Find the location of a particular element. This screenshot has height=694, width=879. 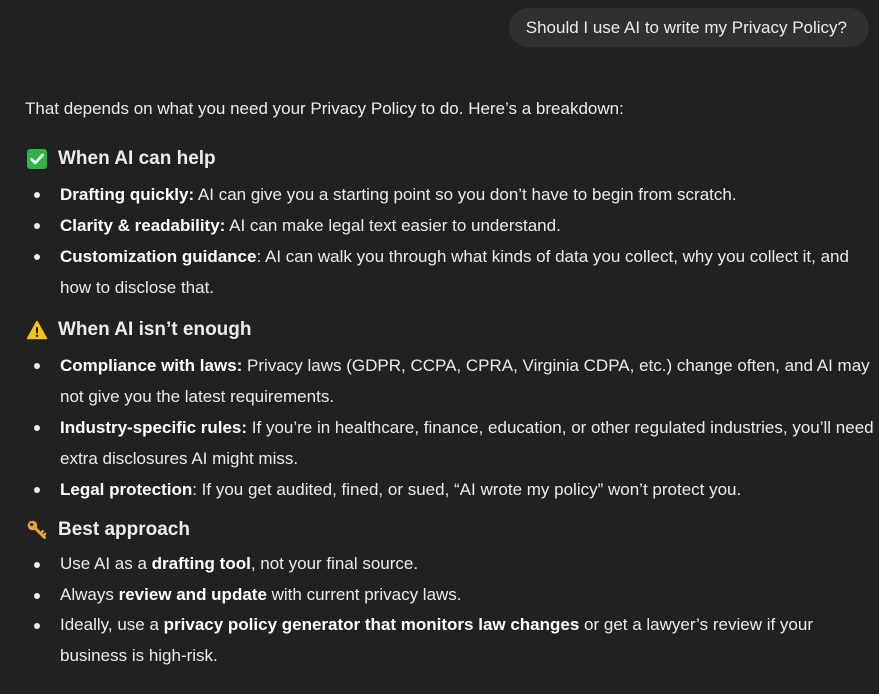

item-text-post: with current privacy laws. is located at coordinates (364, 594).